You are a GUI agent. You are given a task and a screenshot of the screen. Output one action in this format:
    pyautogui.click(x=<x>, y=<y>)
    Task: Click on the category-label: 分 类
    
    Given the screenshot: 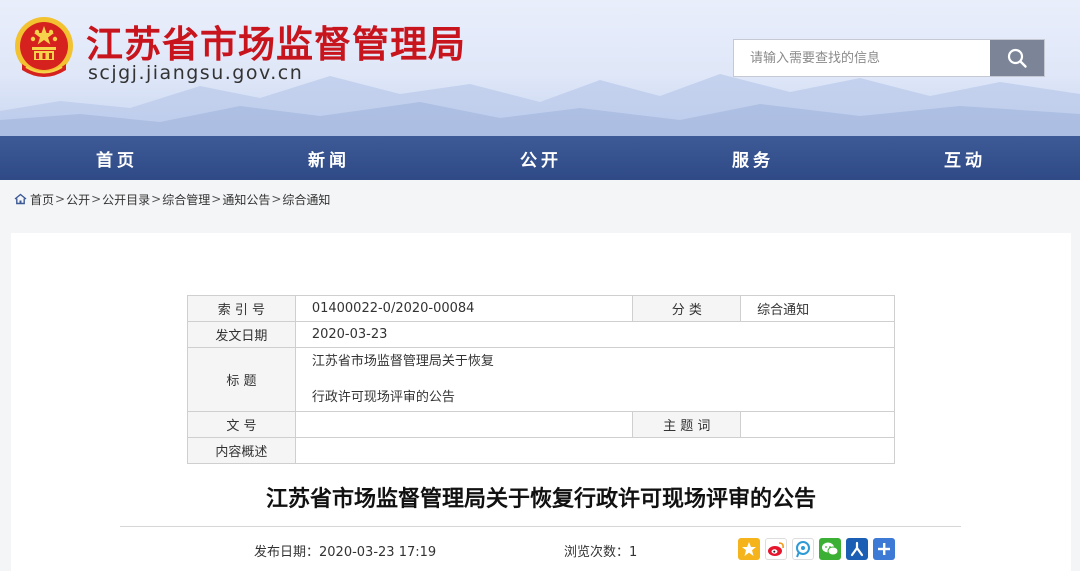 What is the action you would take?
    pyautogui.click(x=687, y=308)
    